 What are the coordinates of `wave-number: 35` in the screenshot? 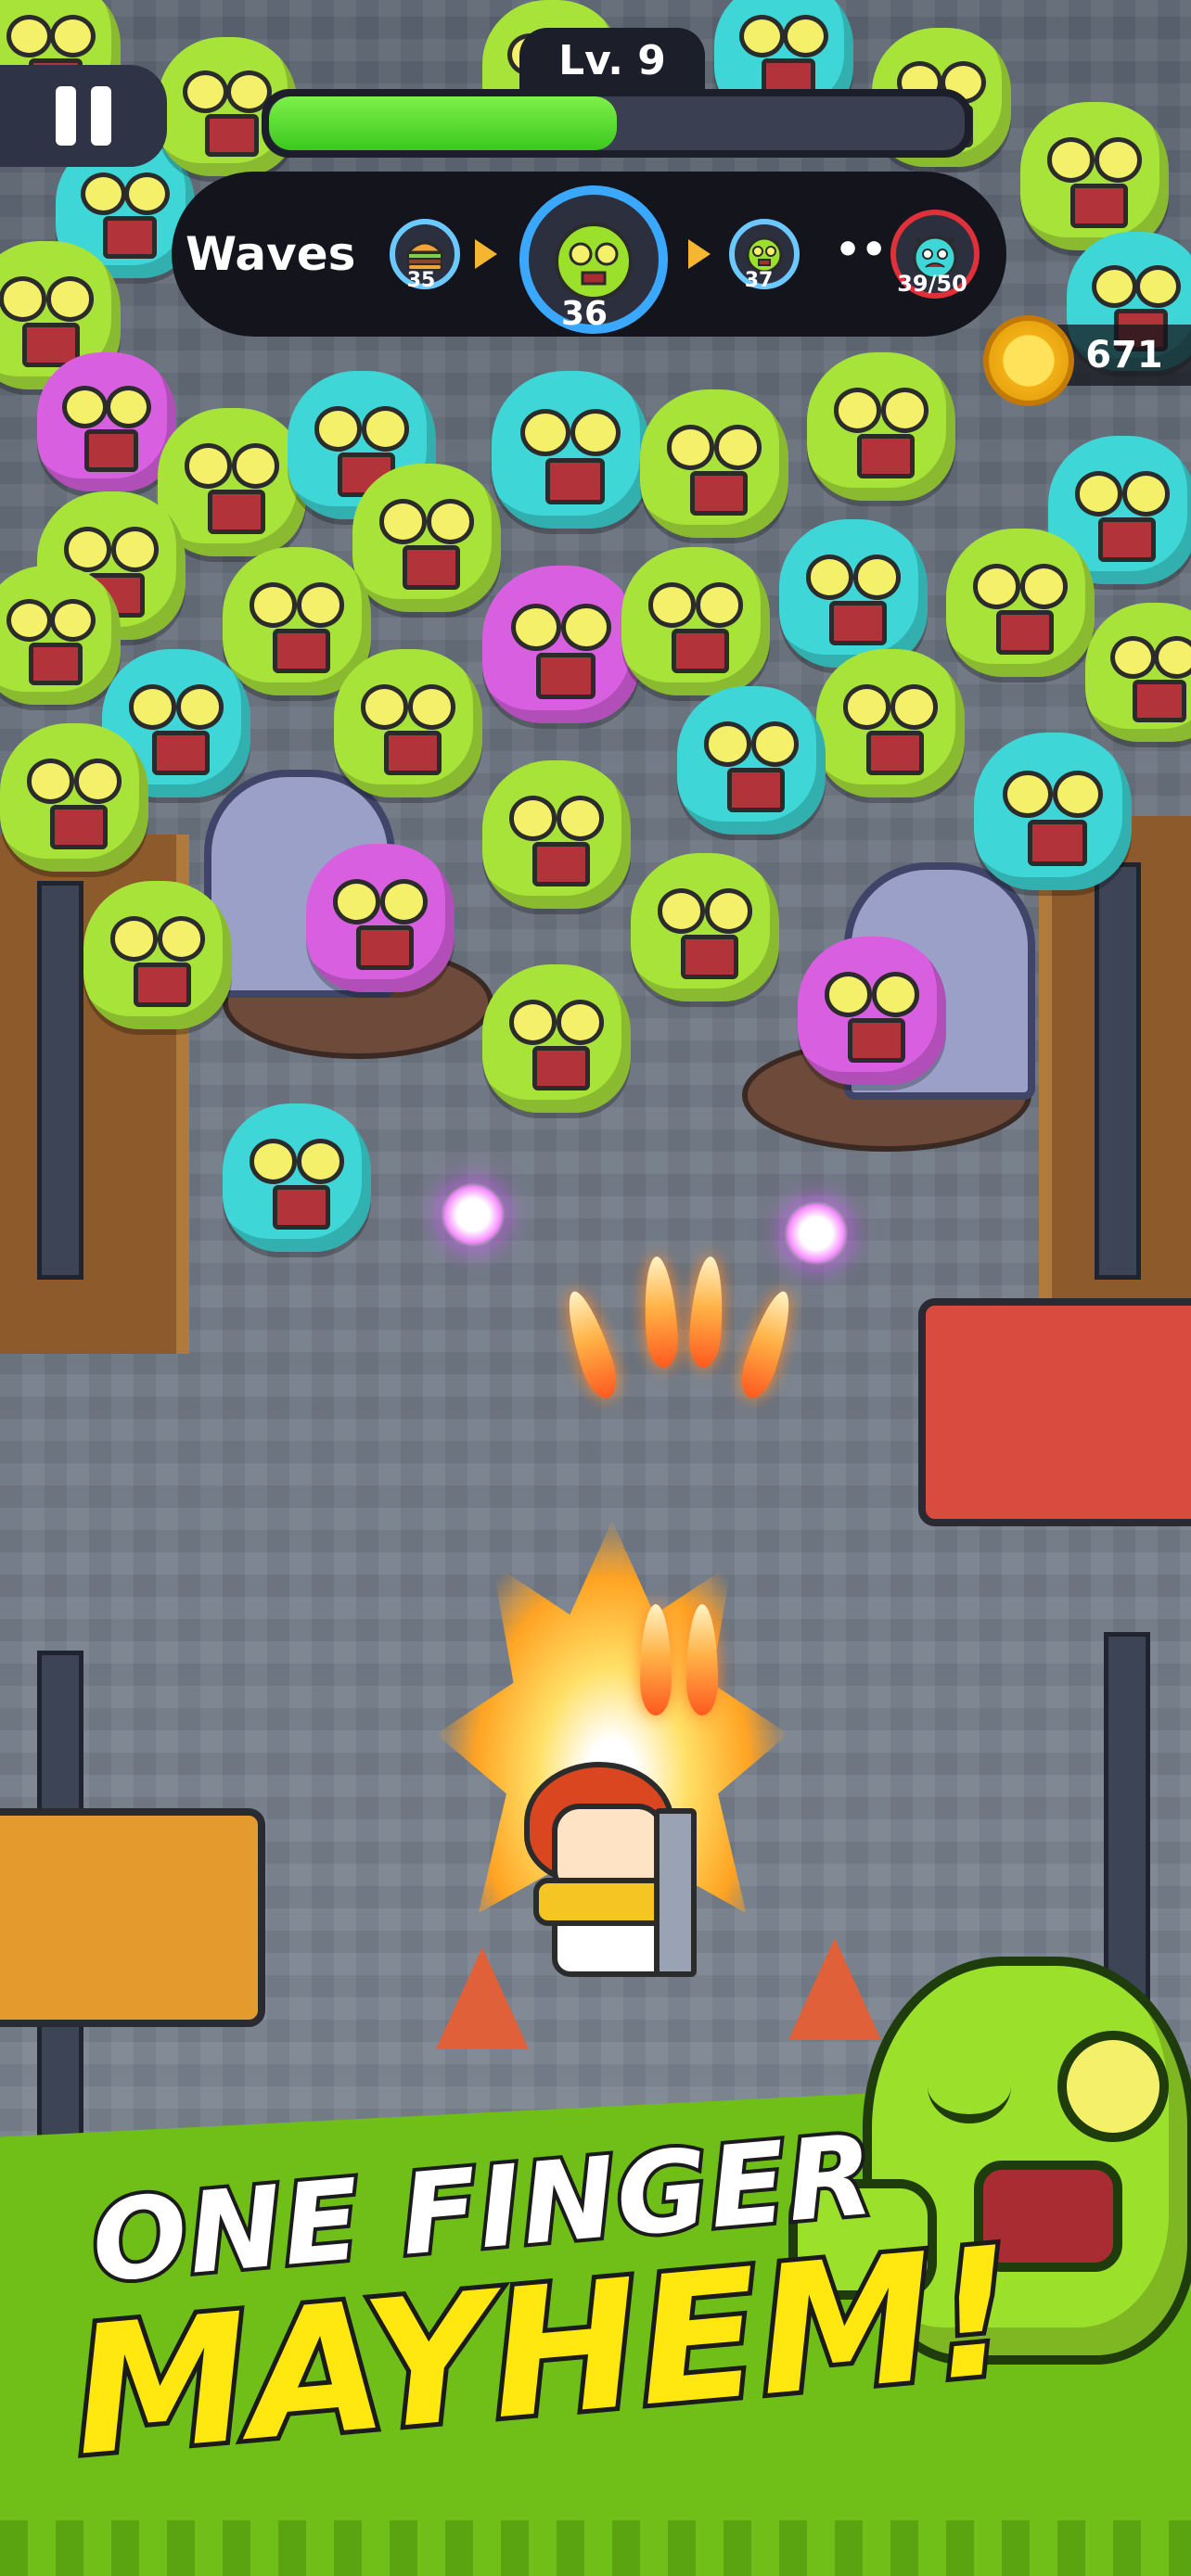 It's located at (421, 281).